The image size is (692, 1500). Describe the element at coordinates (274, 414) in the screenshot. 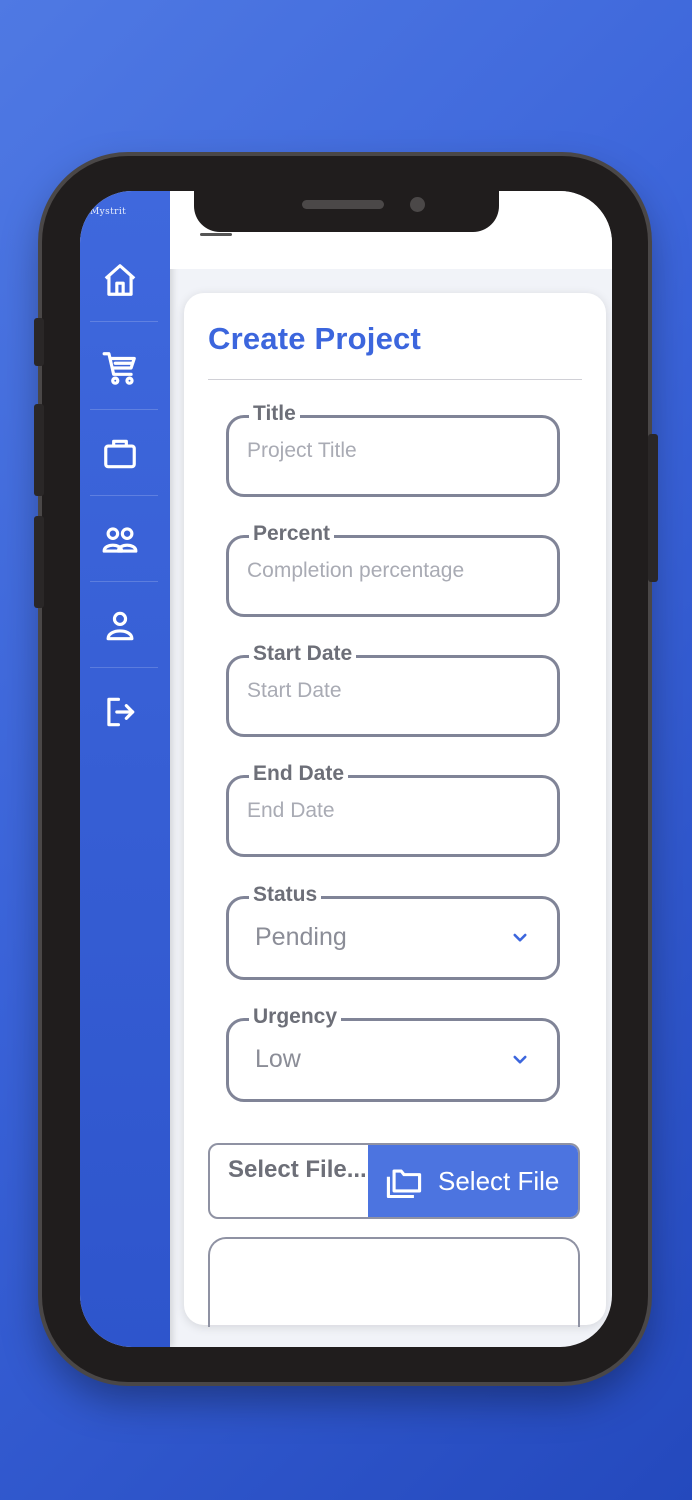

I see `title-label: Title` at that location.